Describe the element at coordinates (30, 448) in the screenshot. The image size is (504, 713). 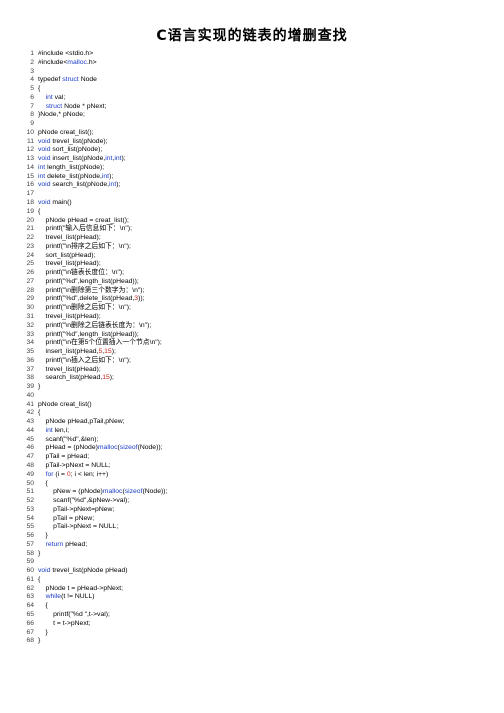
I see `line-number: 46` at that location.